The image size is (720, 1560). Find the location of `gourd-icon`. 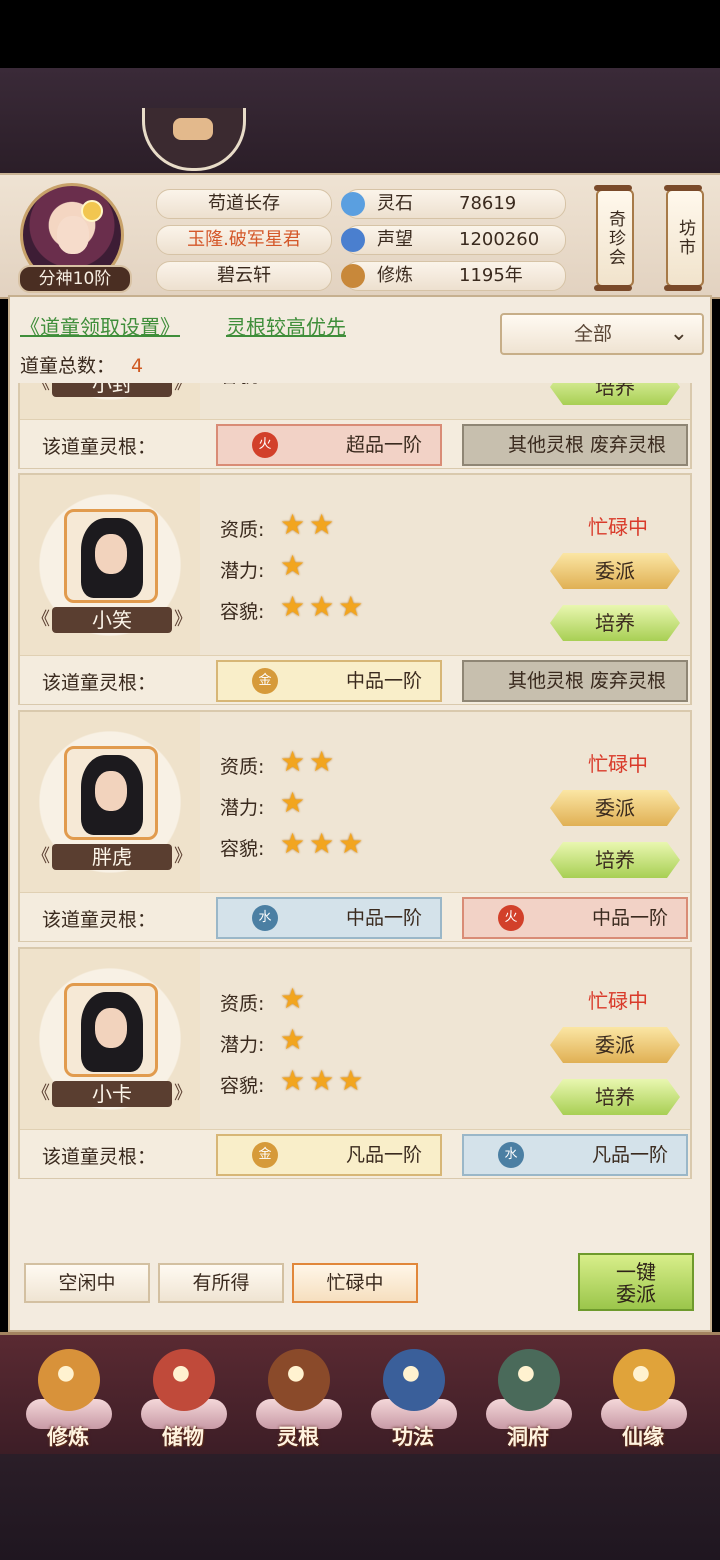

gourd-icon is located at coordinates (644, 1380).